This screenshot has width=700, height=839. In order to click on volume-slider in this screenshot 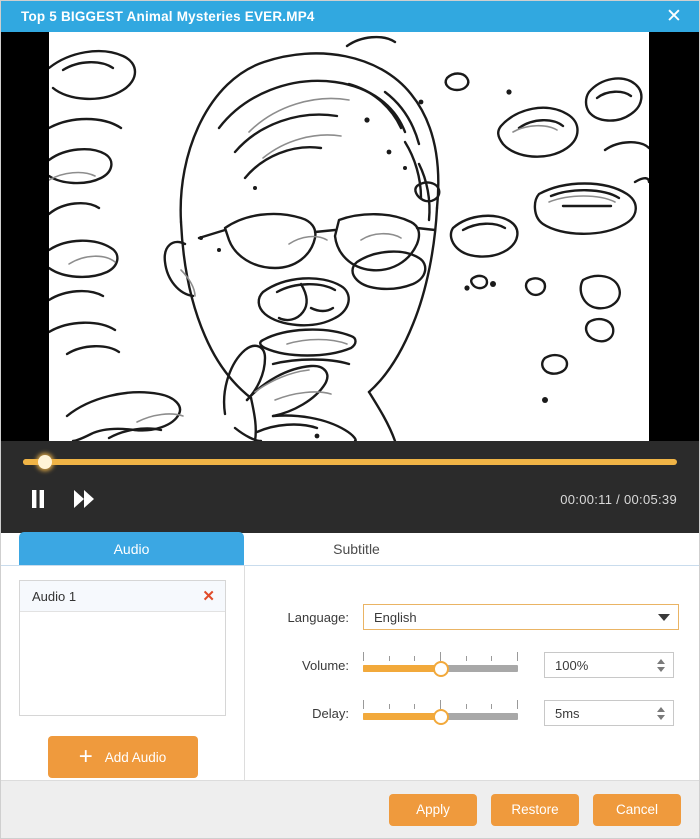, I will do `click(440, 665)`.